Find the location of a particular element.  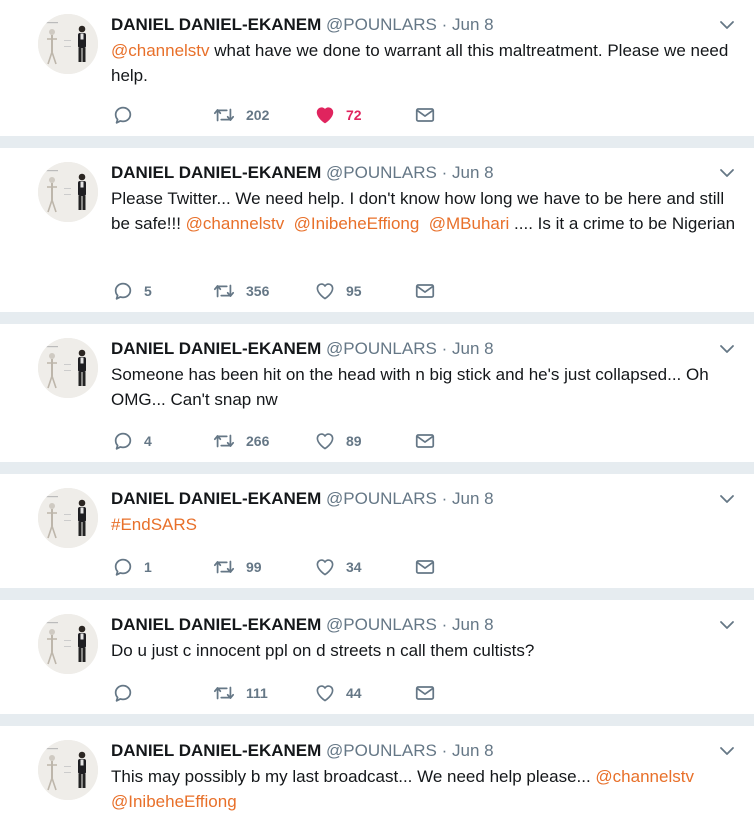

retweet-button: 202 is located at coordinates (240, 115).